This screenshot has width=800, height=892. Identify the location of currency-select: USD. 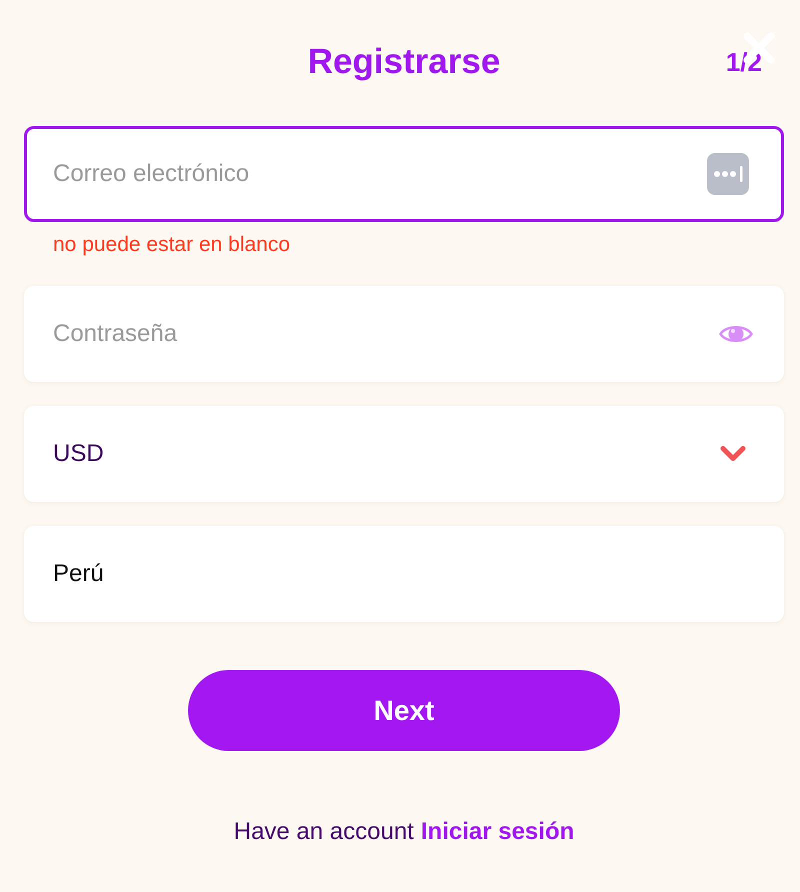
(404, 454).